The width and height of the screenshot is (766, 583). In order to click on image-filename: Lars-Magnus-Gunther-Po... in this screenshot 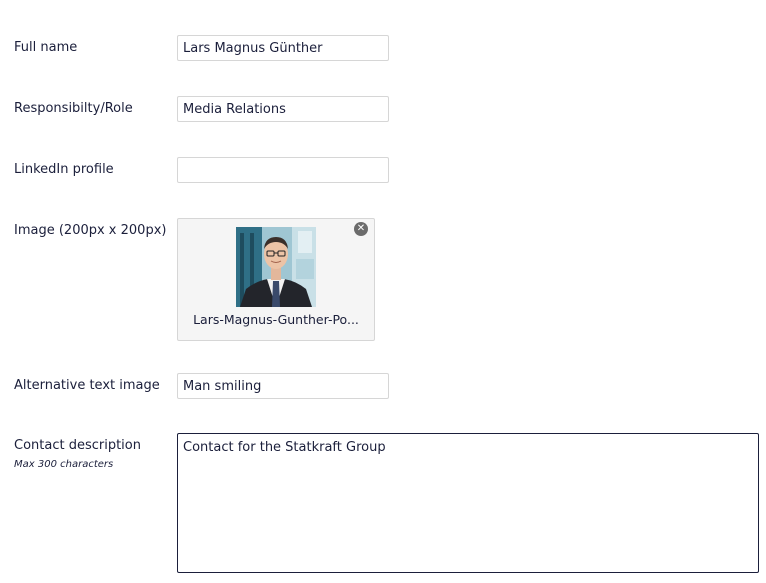, I will do `click(276, 319)`.